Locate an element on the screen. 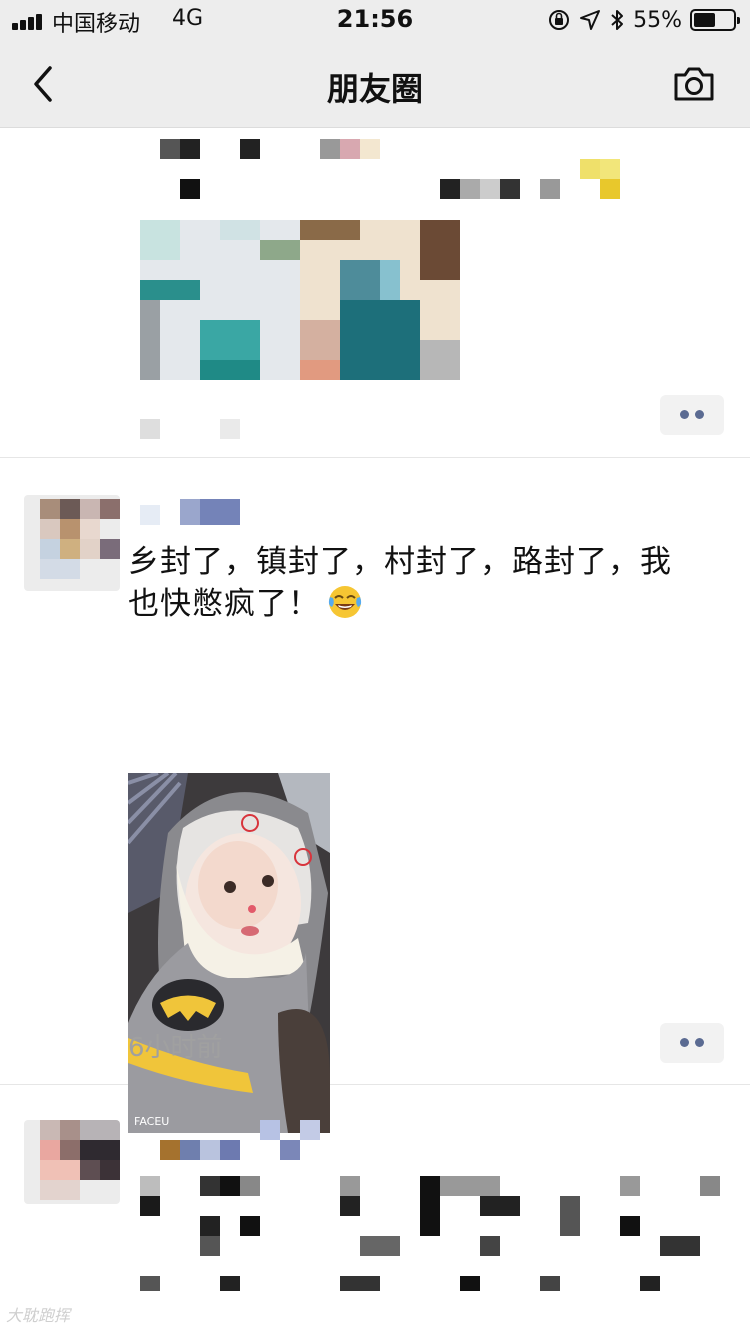 Image resolution: width=750 pixels, height=1334 pixels. baby-photo-image: FACEU is located at coordinates (229, 953).